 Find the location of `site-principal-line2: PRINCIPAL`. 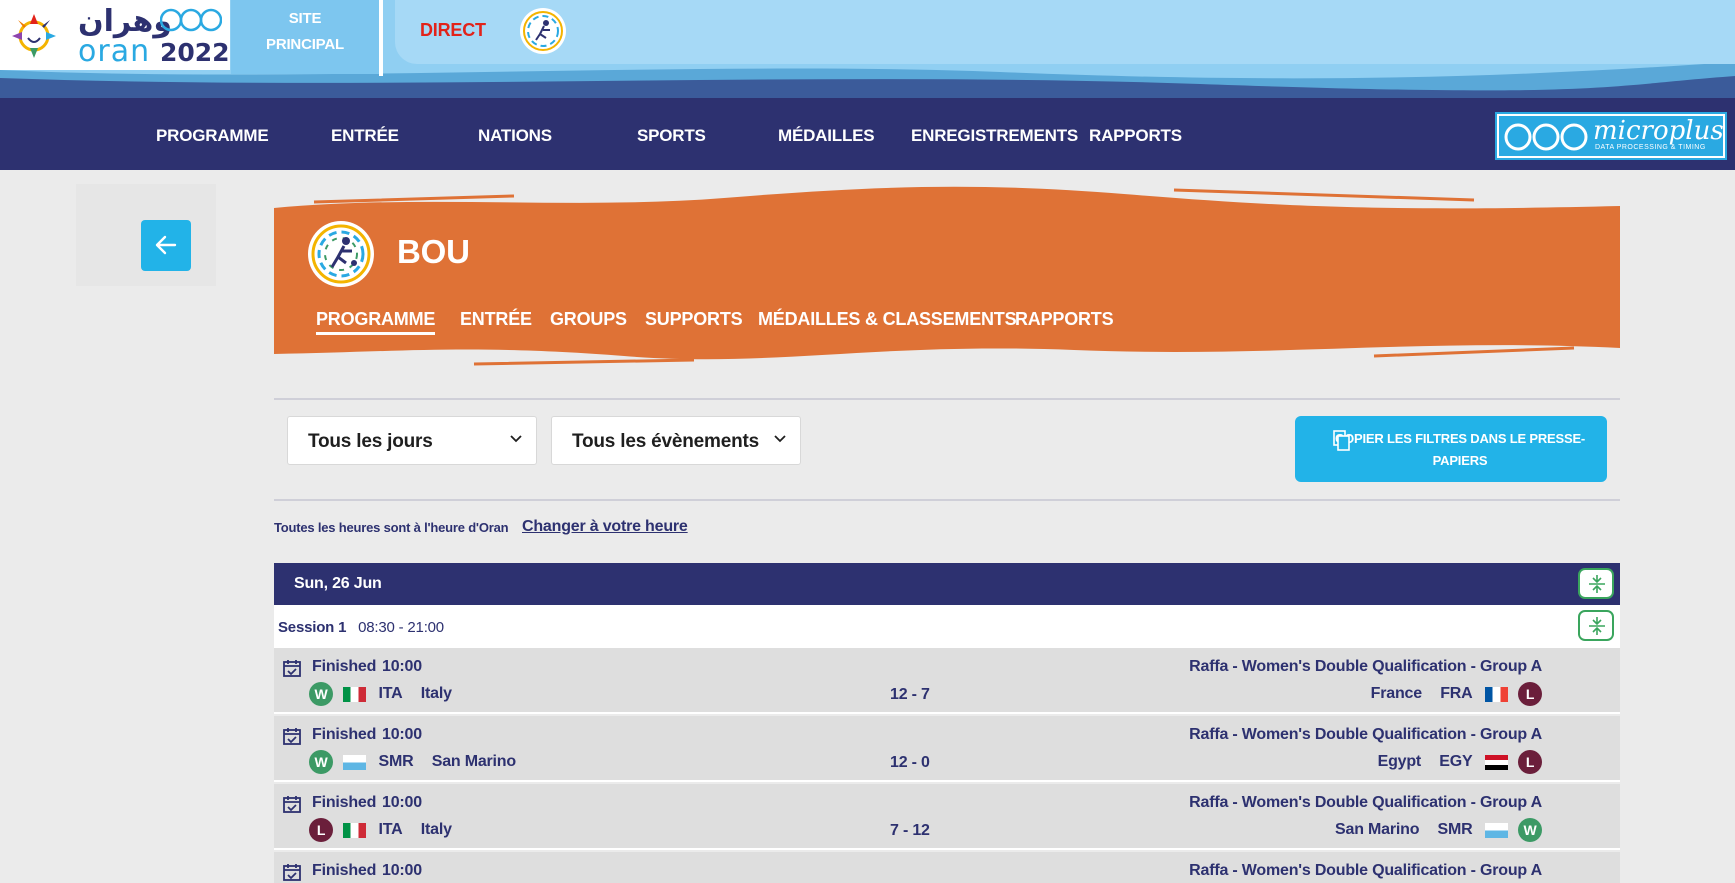

site-principal-line2: PRINCIPAL is located at coordinates (305, 44).